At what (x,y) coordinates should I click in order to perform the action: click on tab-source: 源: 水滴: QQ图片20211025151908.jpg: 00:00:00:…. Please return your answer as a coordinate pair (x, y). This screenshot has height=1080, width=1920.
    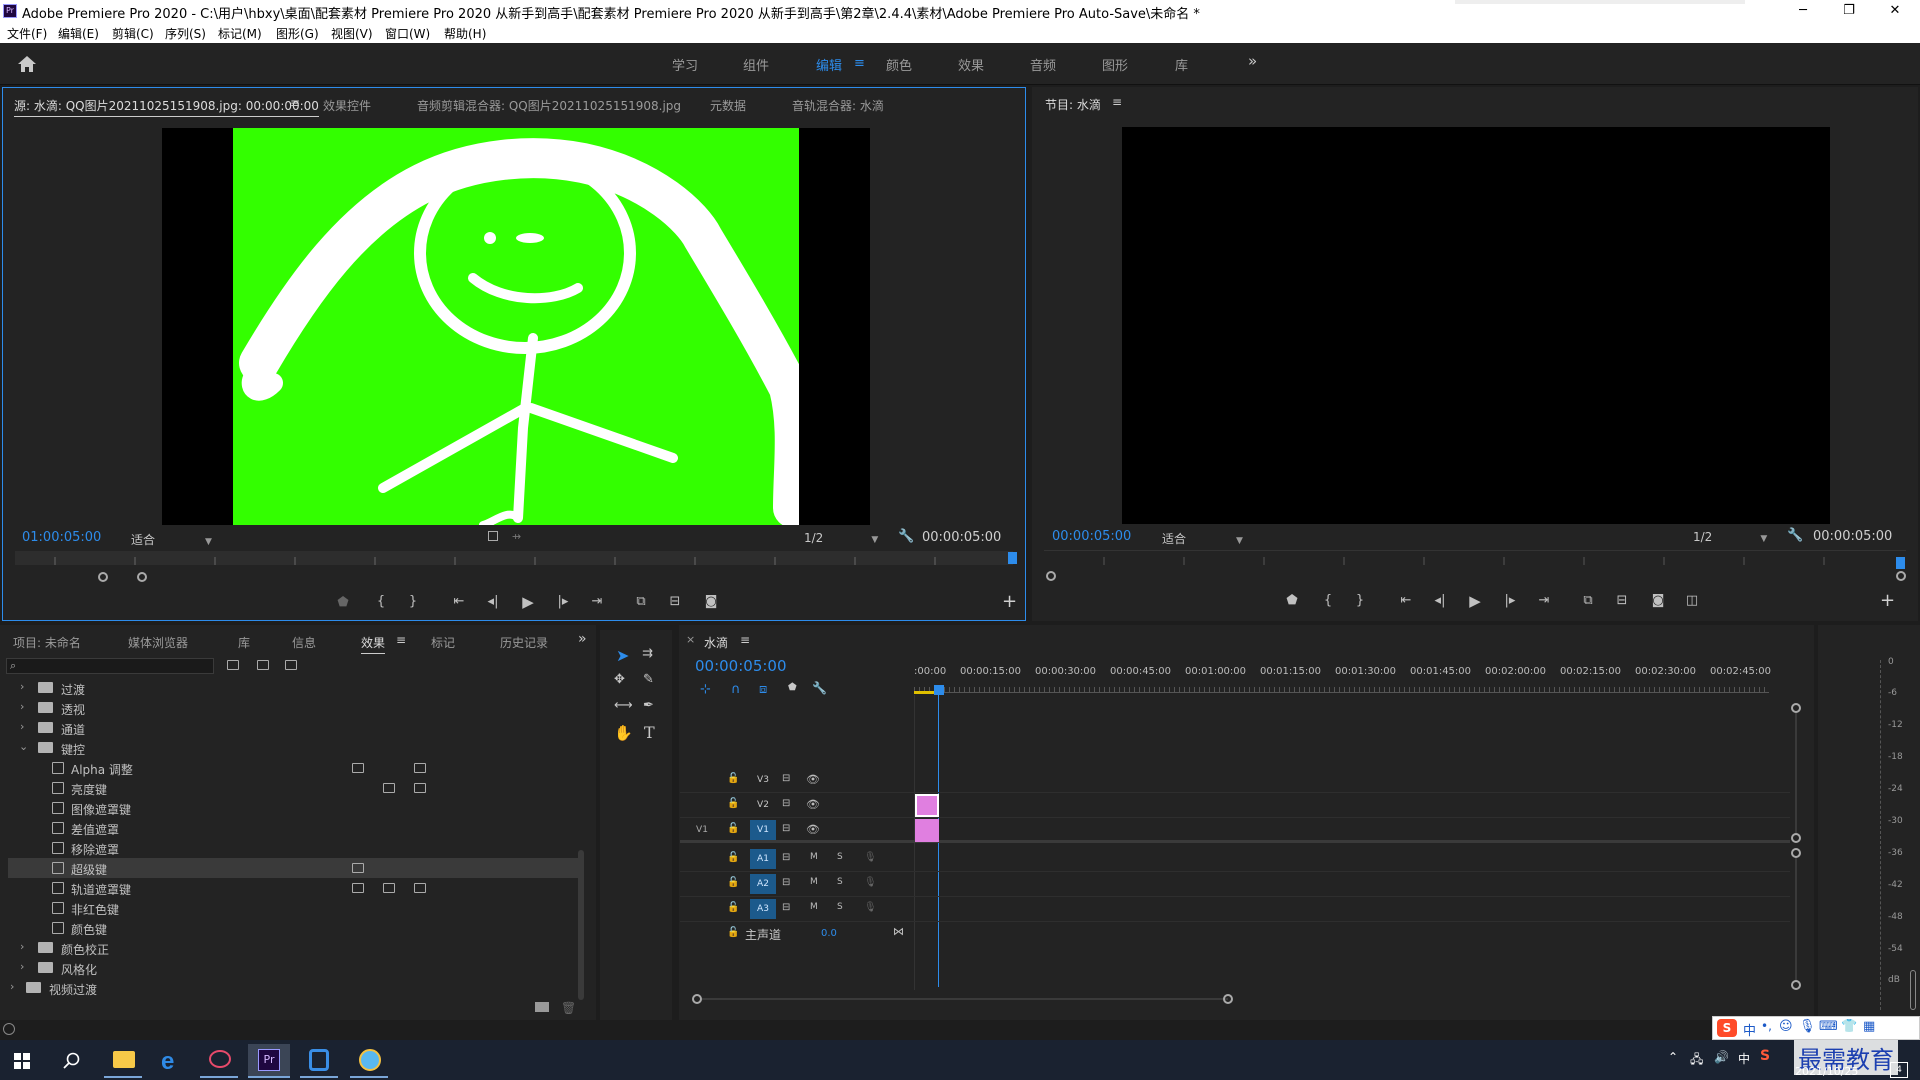
    Looking at the image, I should click on (166, 107).